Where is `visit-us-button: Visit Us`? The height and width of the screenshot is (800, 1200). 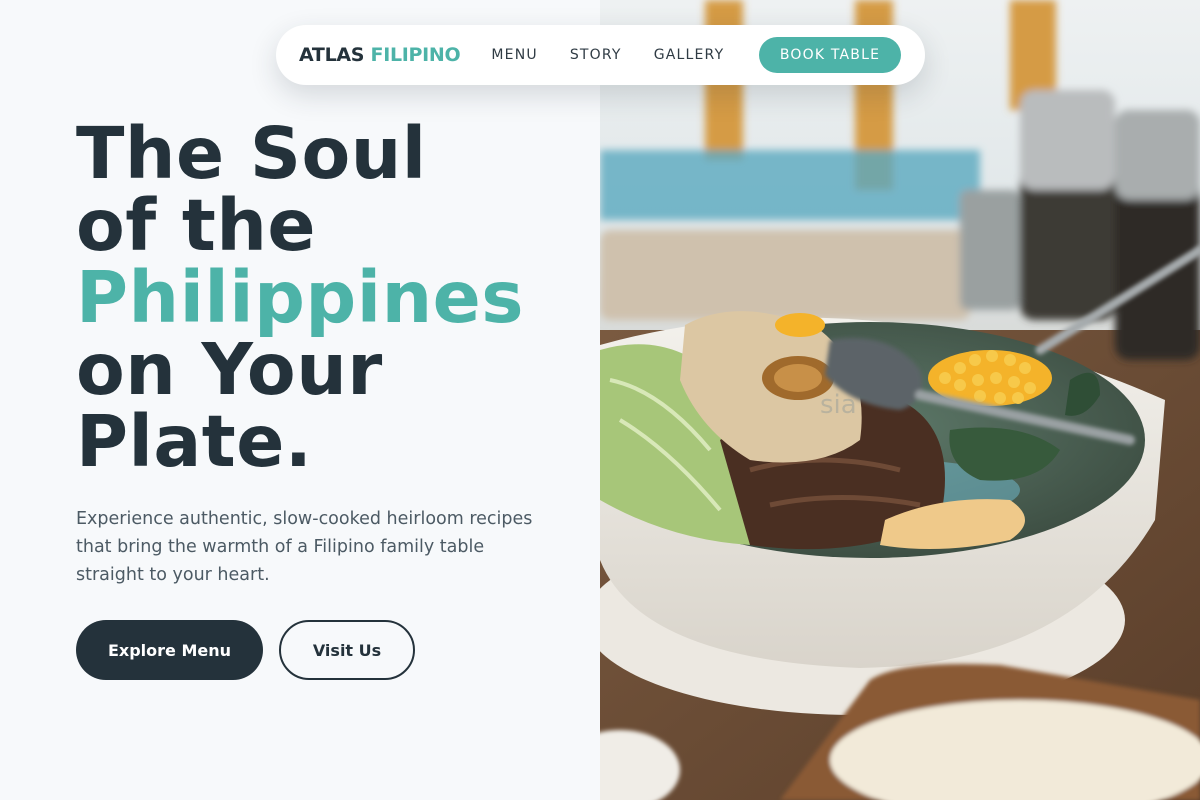
visit-us-button: Visit Us is located at coordinates (347, 650).